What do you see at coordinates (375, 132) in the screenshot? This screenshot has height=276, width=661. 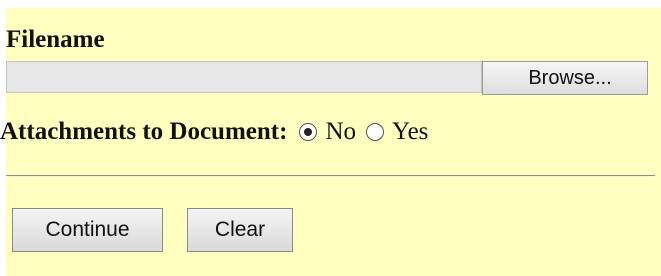 I see `attachments-yes-radio` at bounding box center [375, 132].